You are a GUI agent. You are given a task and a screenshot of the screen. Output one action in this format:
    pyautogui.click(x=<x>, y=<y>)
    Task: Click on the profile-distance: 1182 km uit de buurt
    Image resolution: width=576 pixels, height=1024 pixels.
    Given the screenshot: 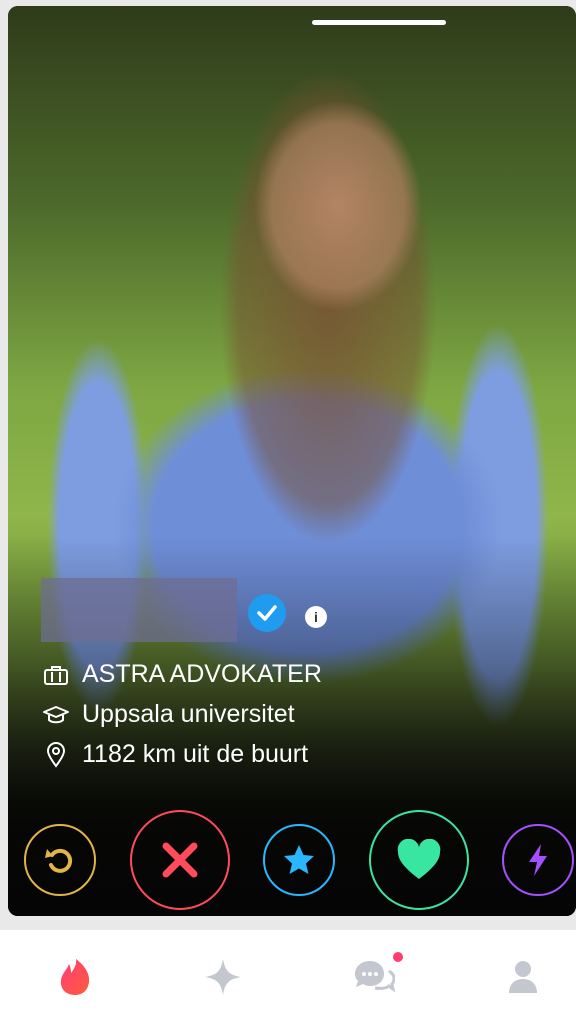 What is the action you would take?
    pyautogui.click(x=195, y=754)
    